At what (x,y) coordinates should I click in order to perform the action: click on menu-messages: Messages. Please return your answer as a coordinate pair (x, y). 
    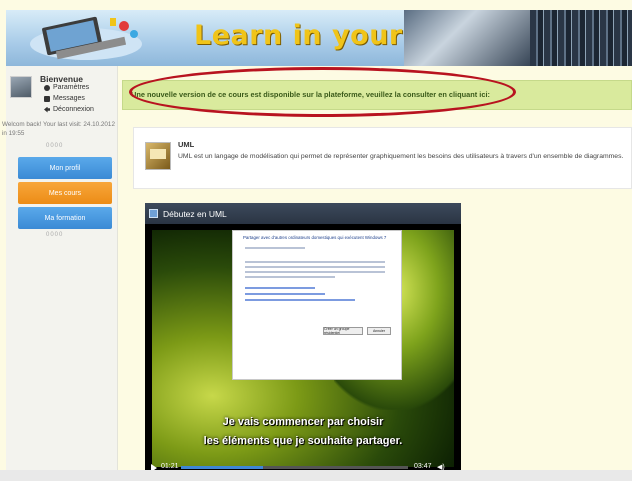
    Looking at the image, I should click on (64, 98).